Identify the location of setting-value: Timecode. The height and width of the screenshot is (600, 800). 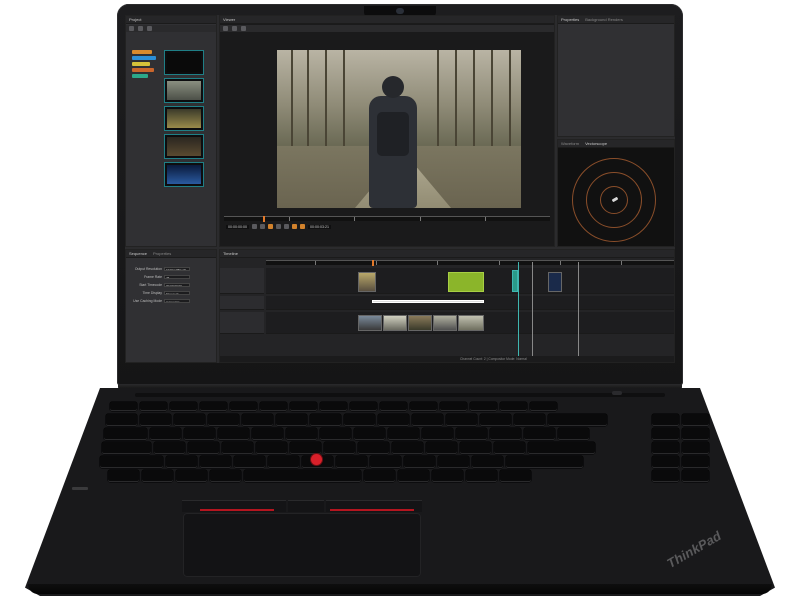
(177, 292).